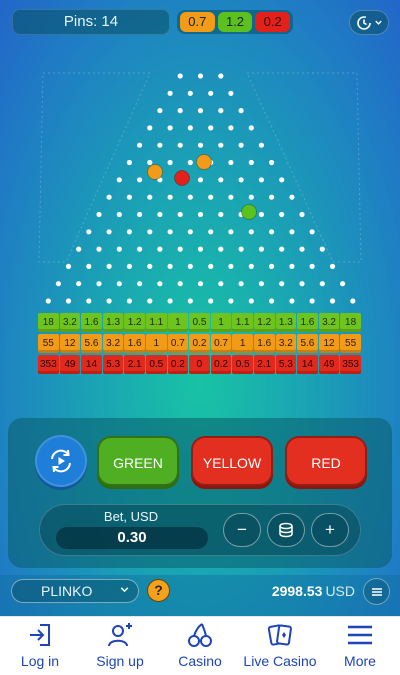  I want to click on nav-log-in: Log in, so click(40, 646).